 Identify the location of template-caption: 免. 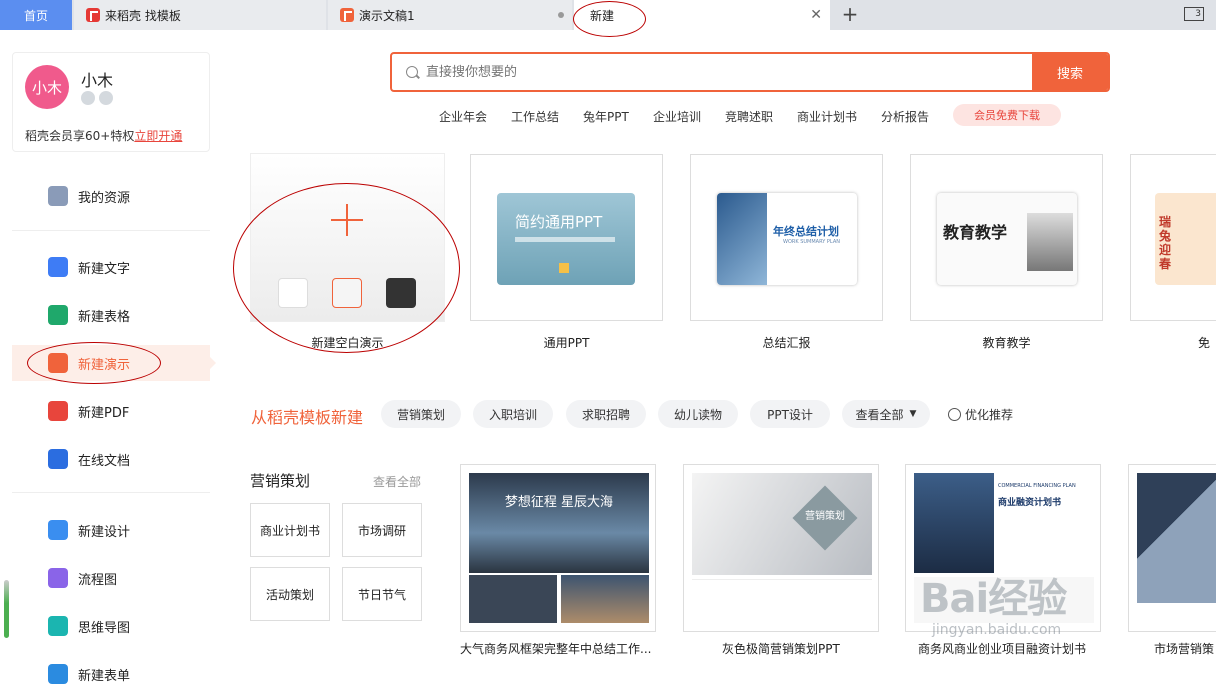
(1204, 343).